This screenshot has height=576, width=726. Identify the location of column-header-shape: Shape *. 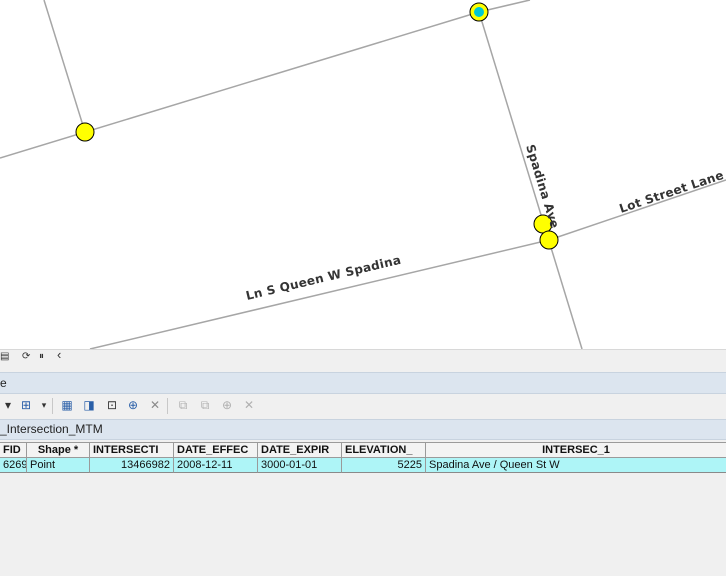
(58, 450).